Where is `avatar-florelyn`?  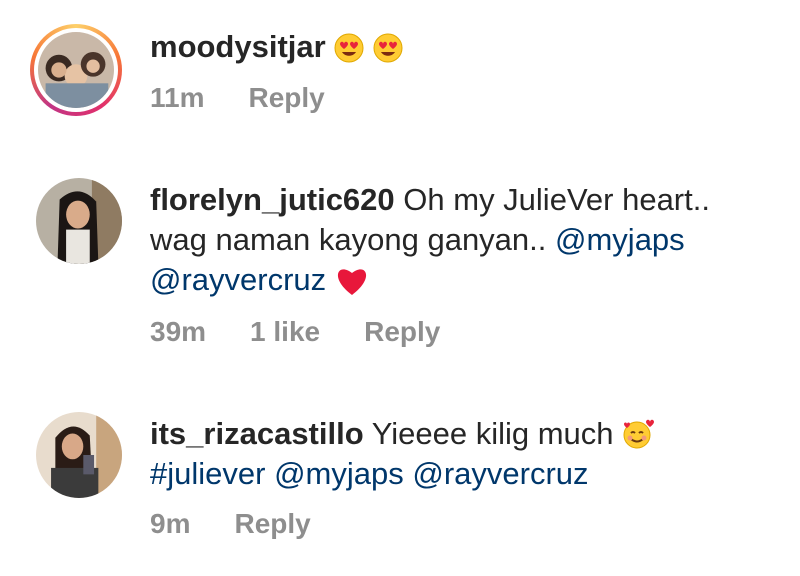
avatar-florelyn is located at coordinates (79, 221).